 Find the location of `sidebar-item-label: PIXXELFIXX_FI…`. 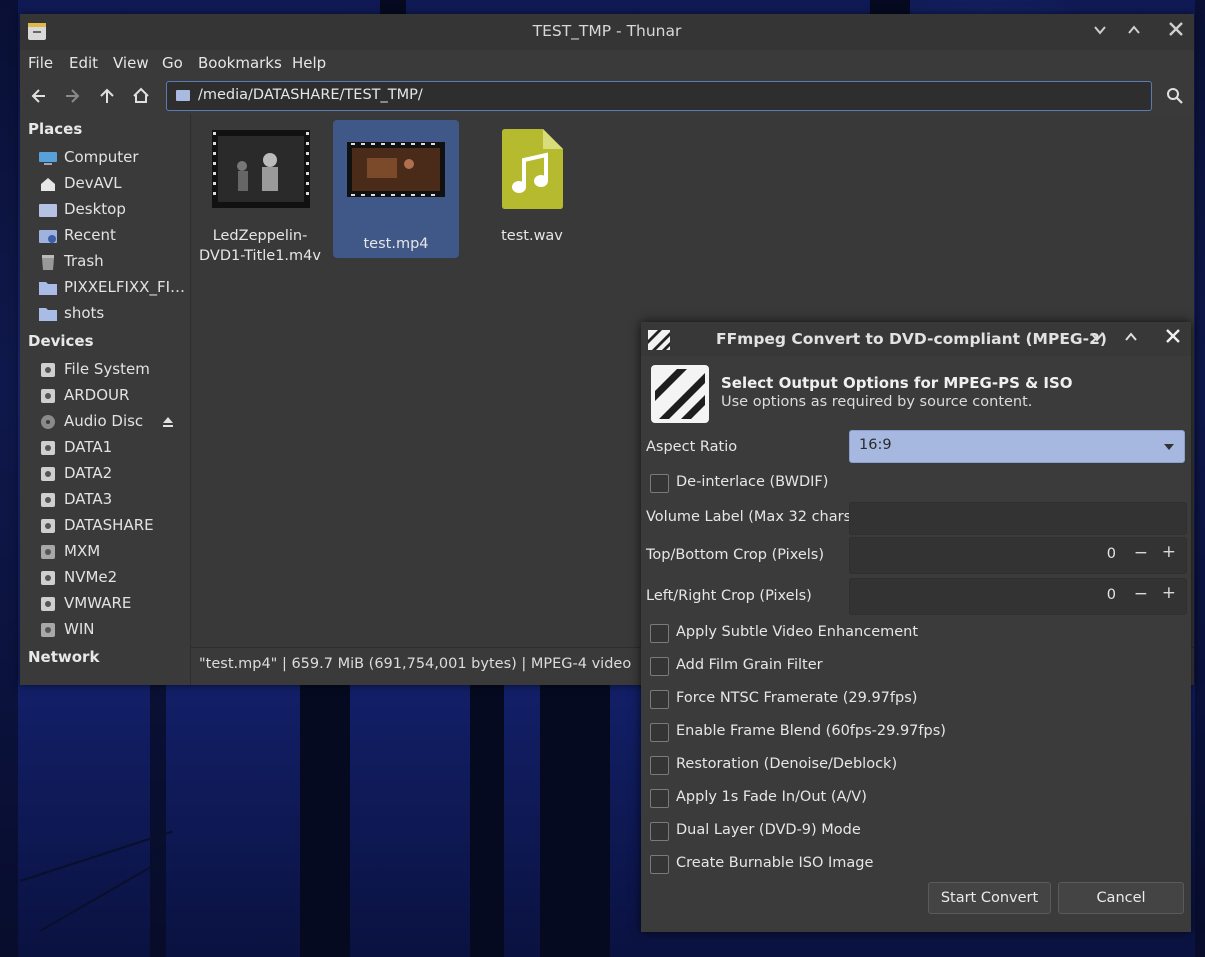

sidebar-item-label: PIXXELFIXX_FI… is located at coordinates (125, 287).